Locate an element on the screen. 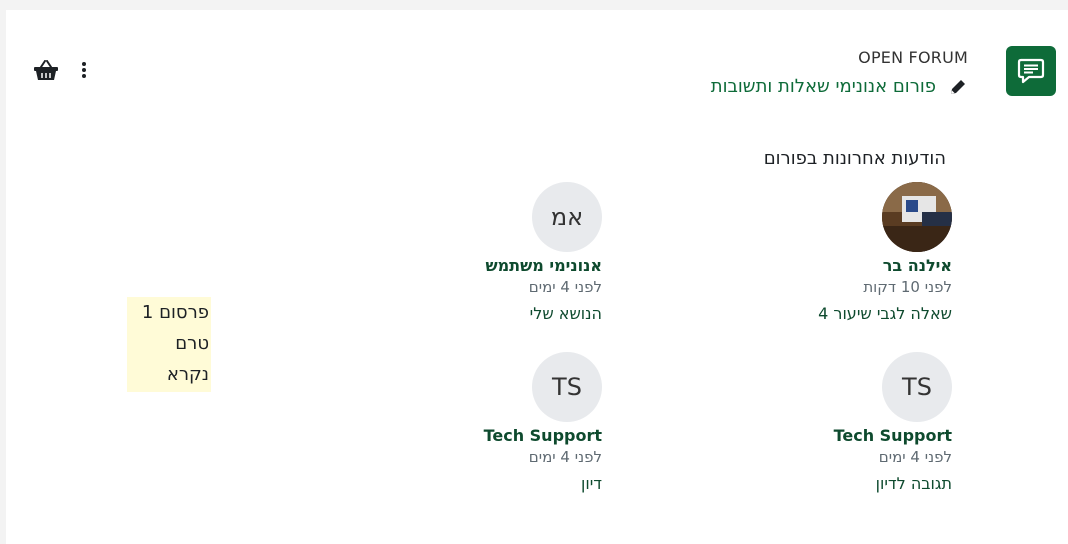 This screenshot has height=544, width=1068. post-item: אילנה בר לפני 10 דקות שאלה לגבי שיעור 4 is located at coordinates (822, 254).